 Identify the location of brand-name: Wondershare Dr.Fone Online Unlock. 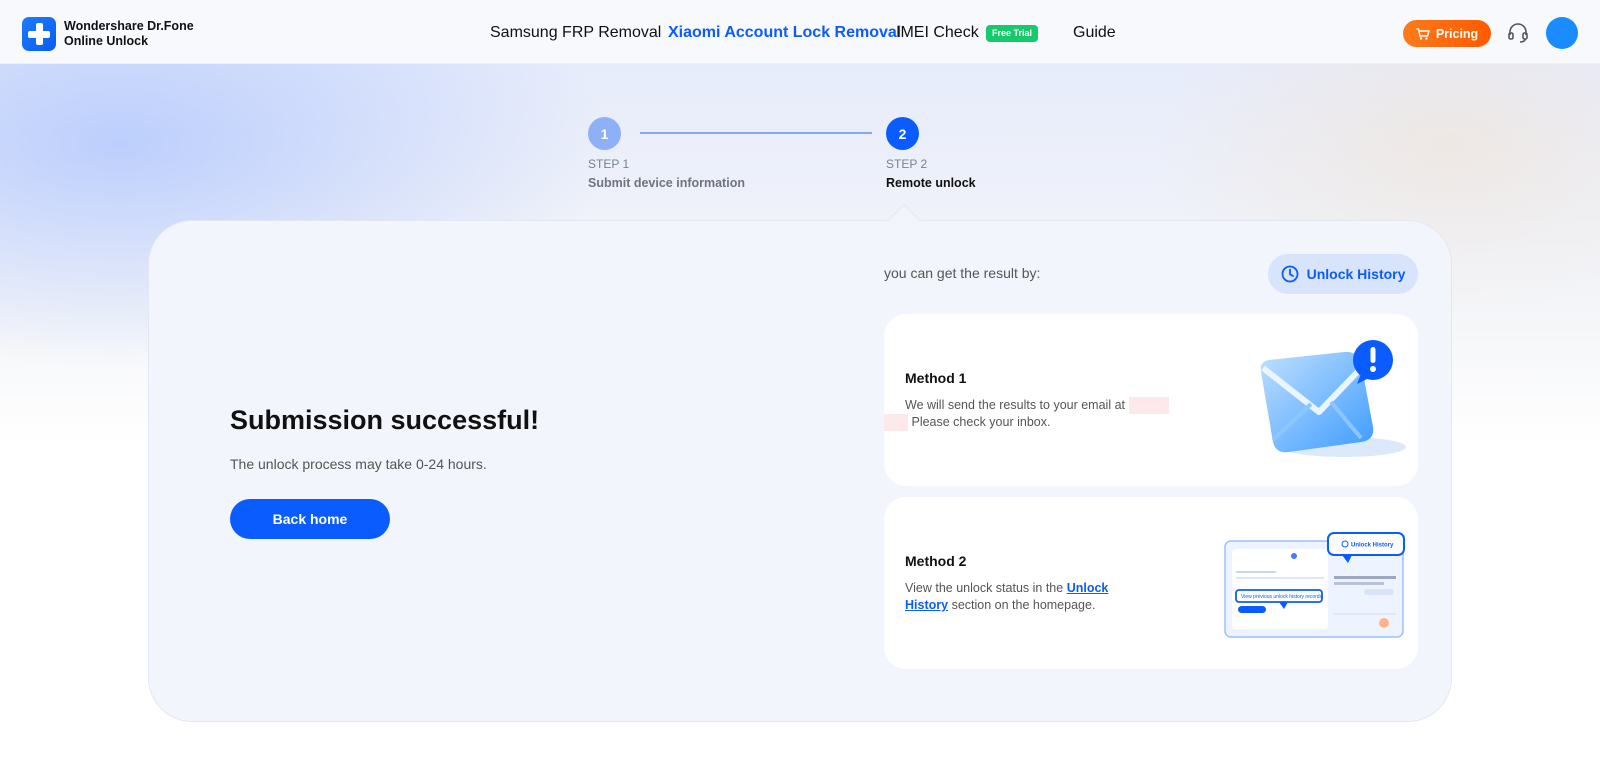
(129, 34).